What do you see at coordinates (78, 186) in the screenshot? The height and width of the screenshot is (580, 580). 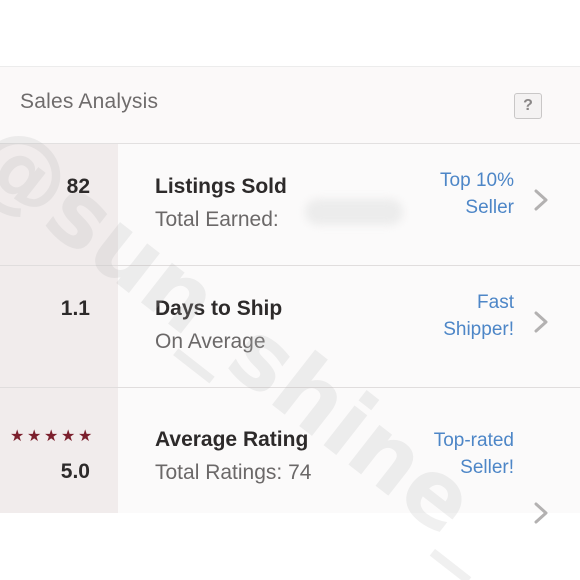 I see `listings-sold-count: 82` at bounding box center [78, 186].